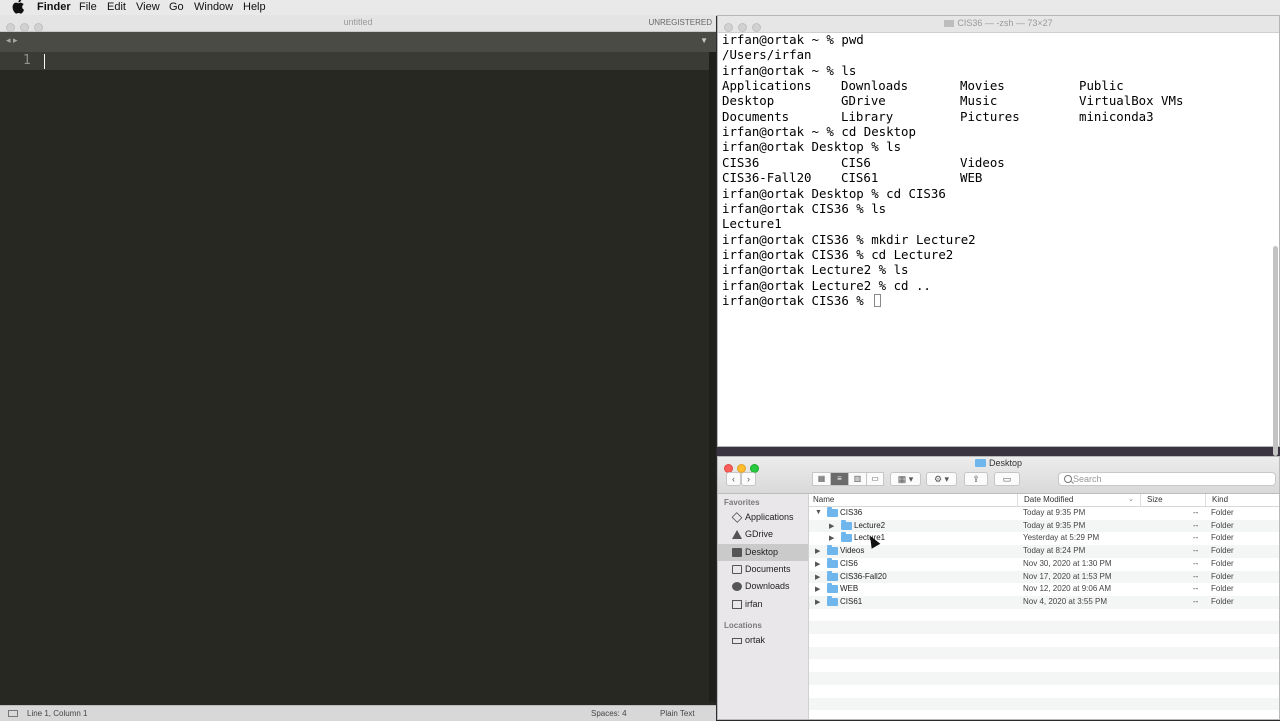 Image resolution: width=1280 pixels, height=721 pixels. I want to click on menu-help: Help, so click(254, 7).